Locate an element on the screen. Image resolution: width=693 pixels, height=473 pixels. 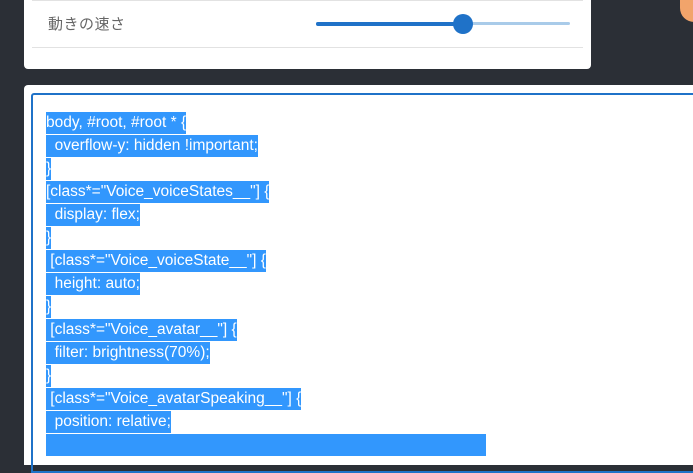
code-line is located at coordinates (369, 444).